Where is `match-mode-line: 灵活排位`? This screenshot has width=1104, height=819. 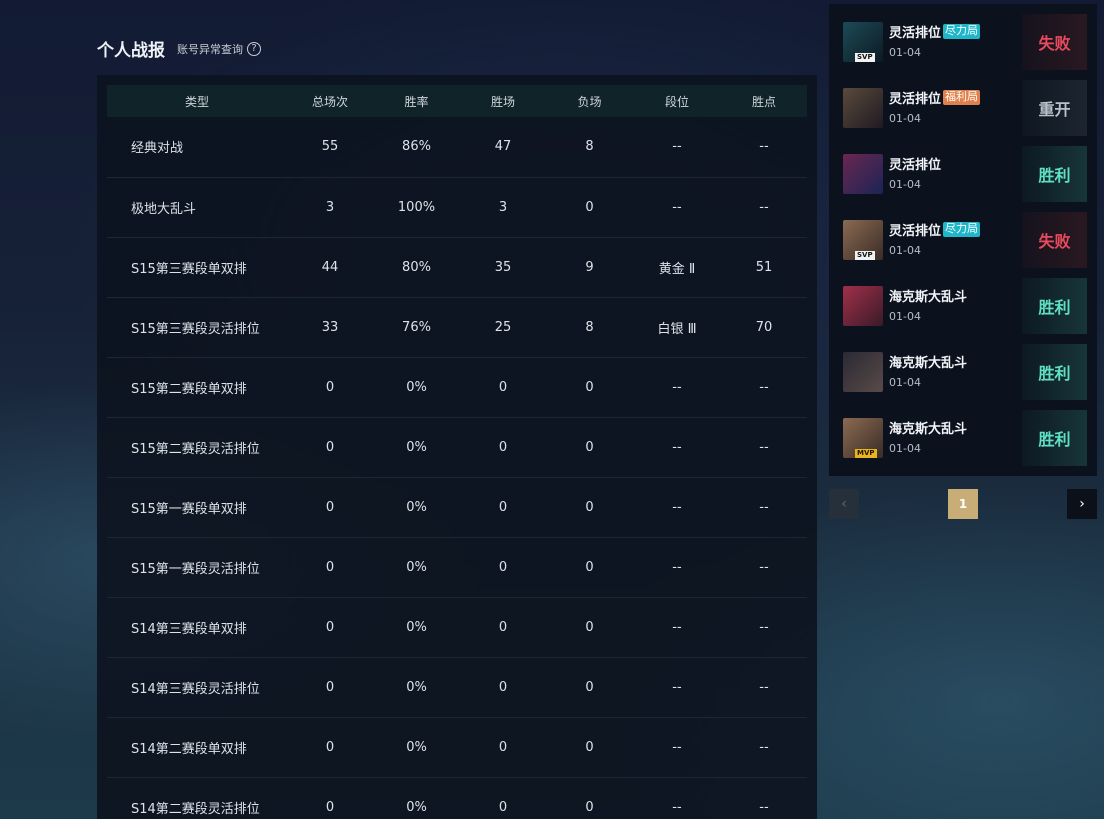 match-mode-line: 灵活排位 is located at coordinates (915, 163).